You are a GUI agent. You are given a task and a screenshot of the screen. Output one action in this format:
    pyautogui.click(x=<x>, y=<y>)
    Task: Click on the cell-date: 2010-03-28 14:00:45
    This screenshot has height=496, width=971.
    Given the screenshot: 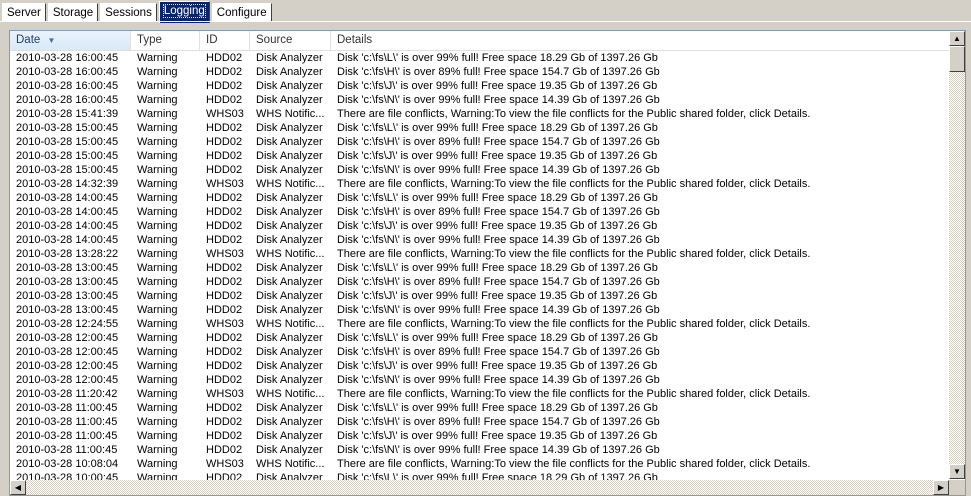 What is the action you would take?
    pyautogui.click(x=67, y=212)
    